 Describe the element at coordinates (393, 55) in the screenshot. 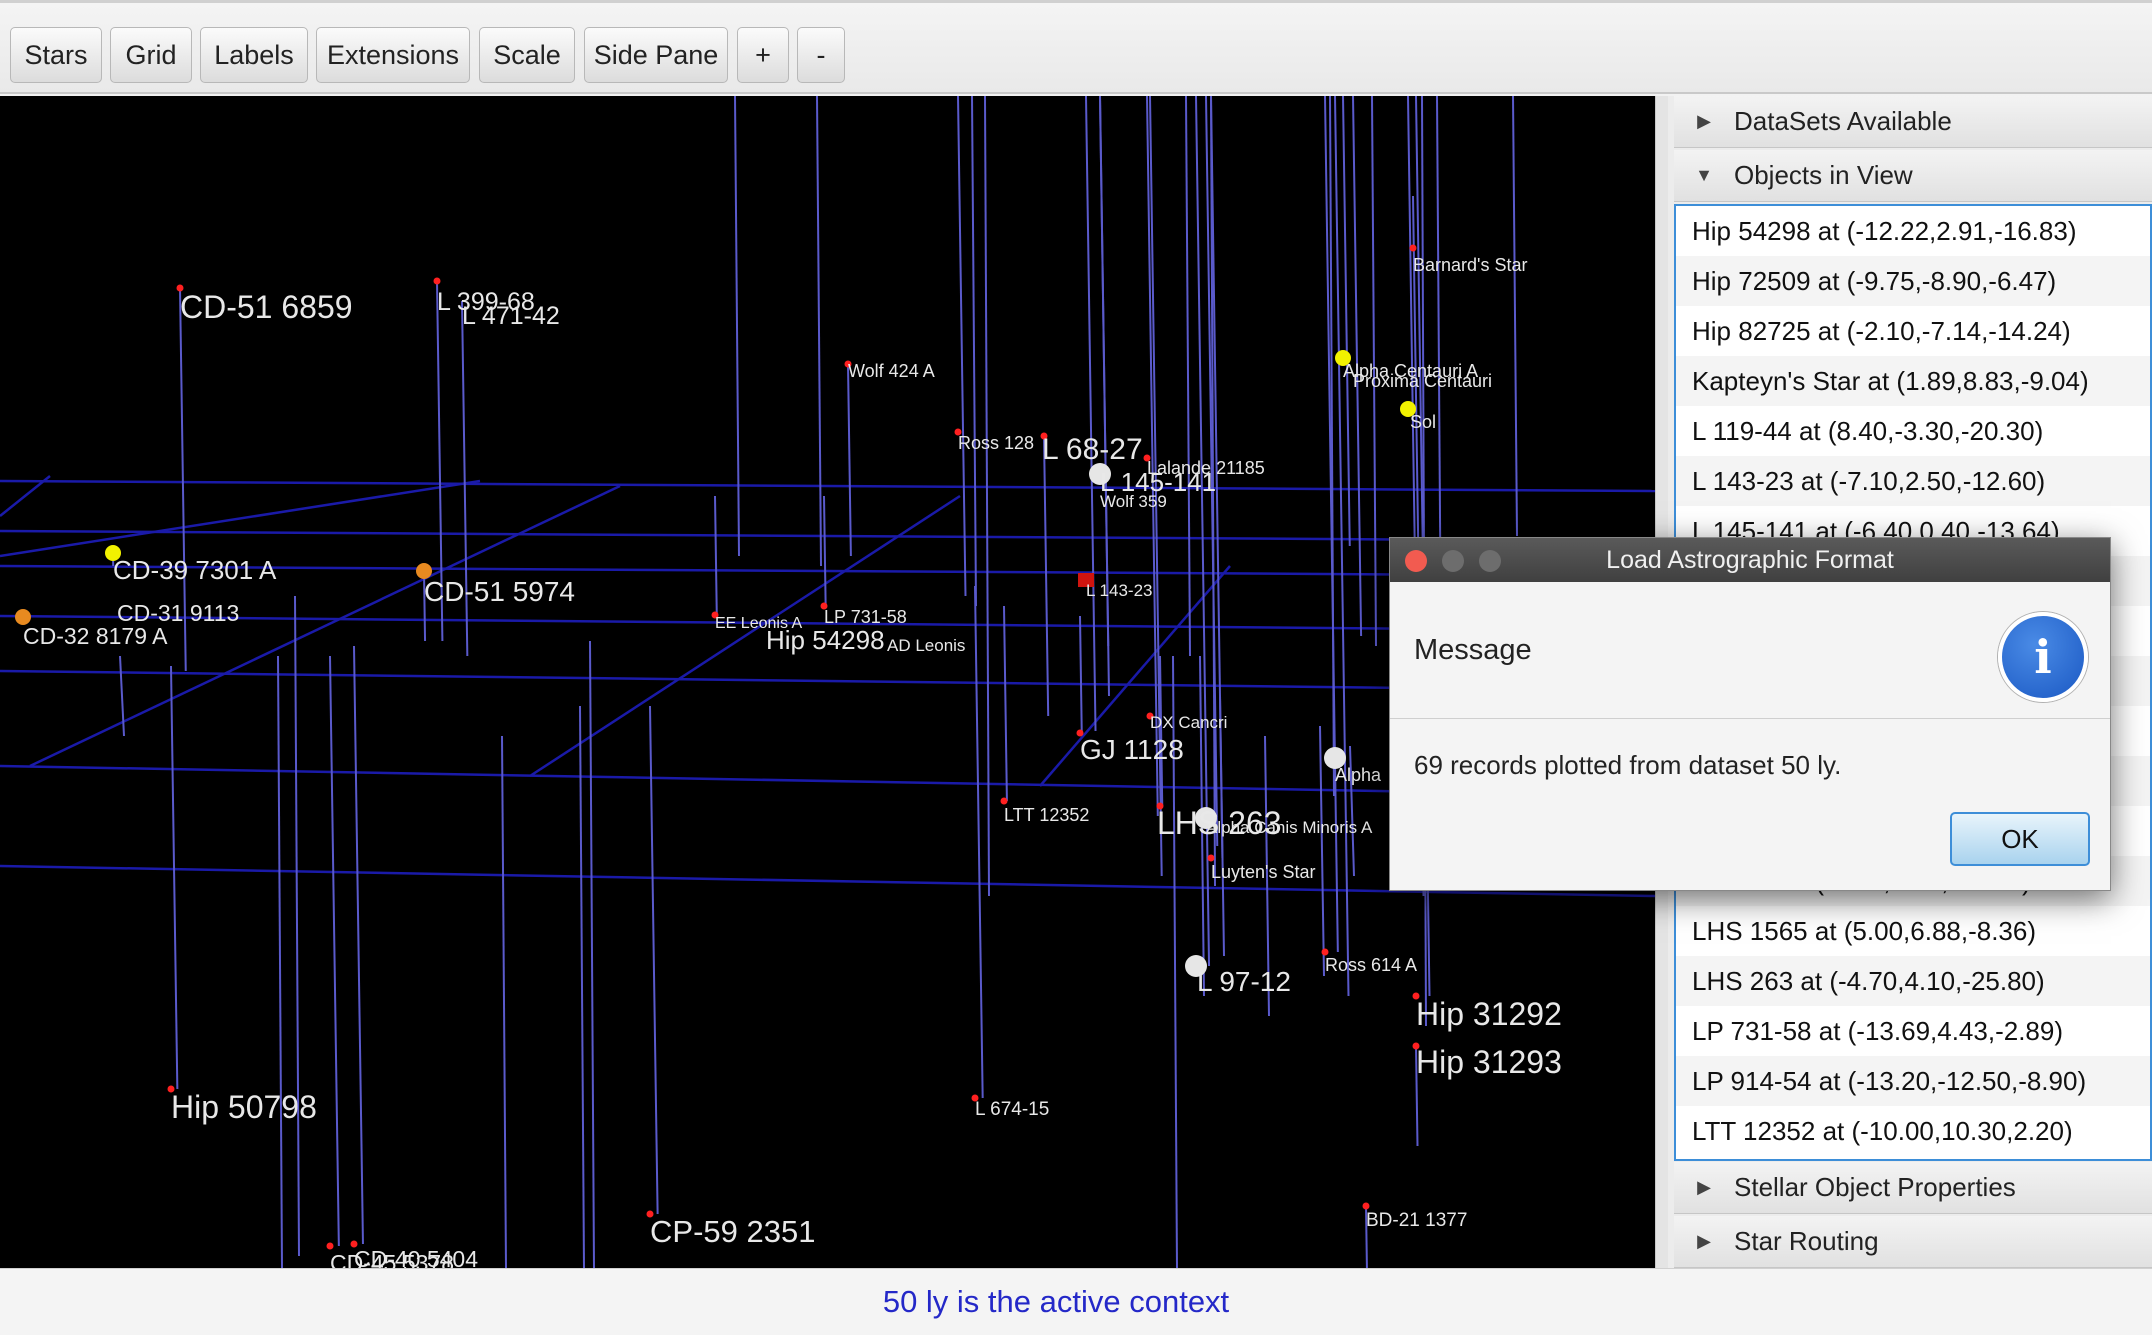

I see `extensions-button: Extensions` at that location.